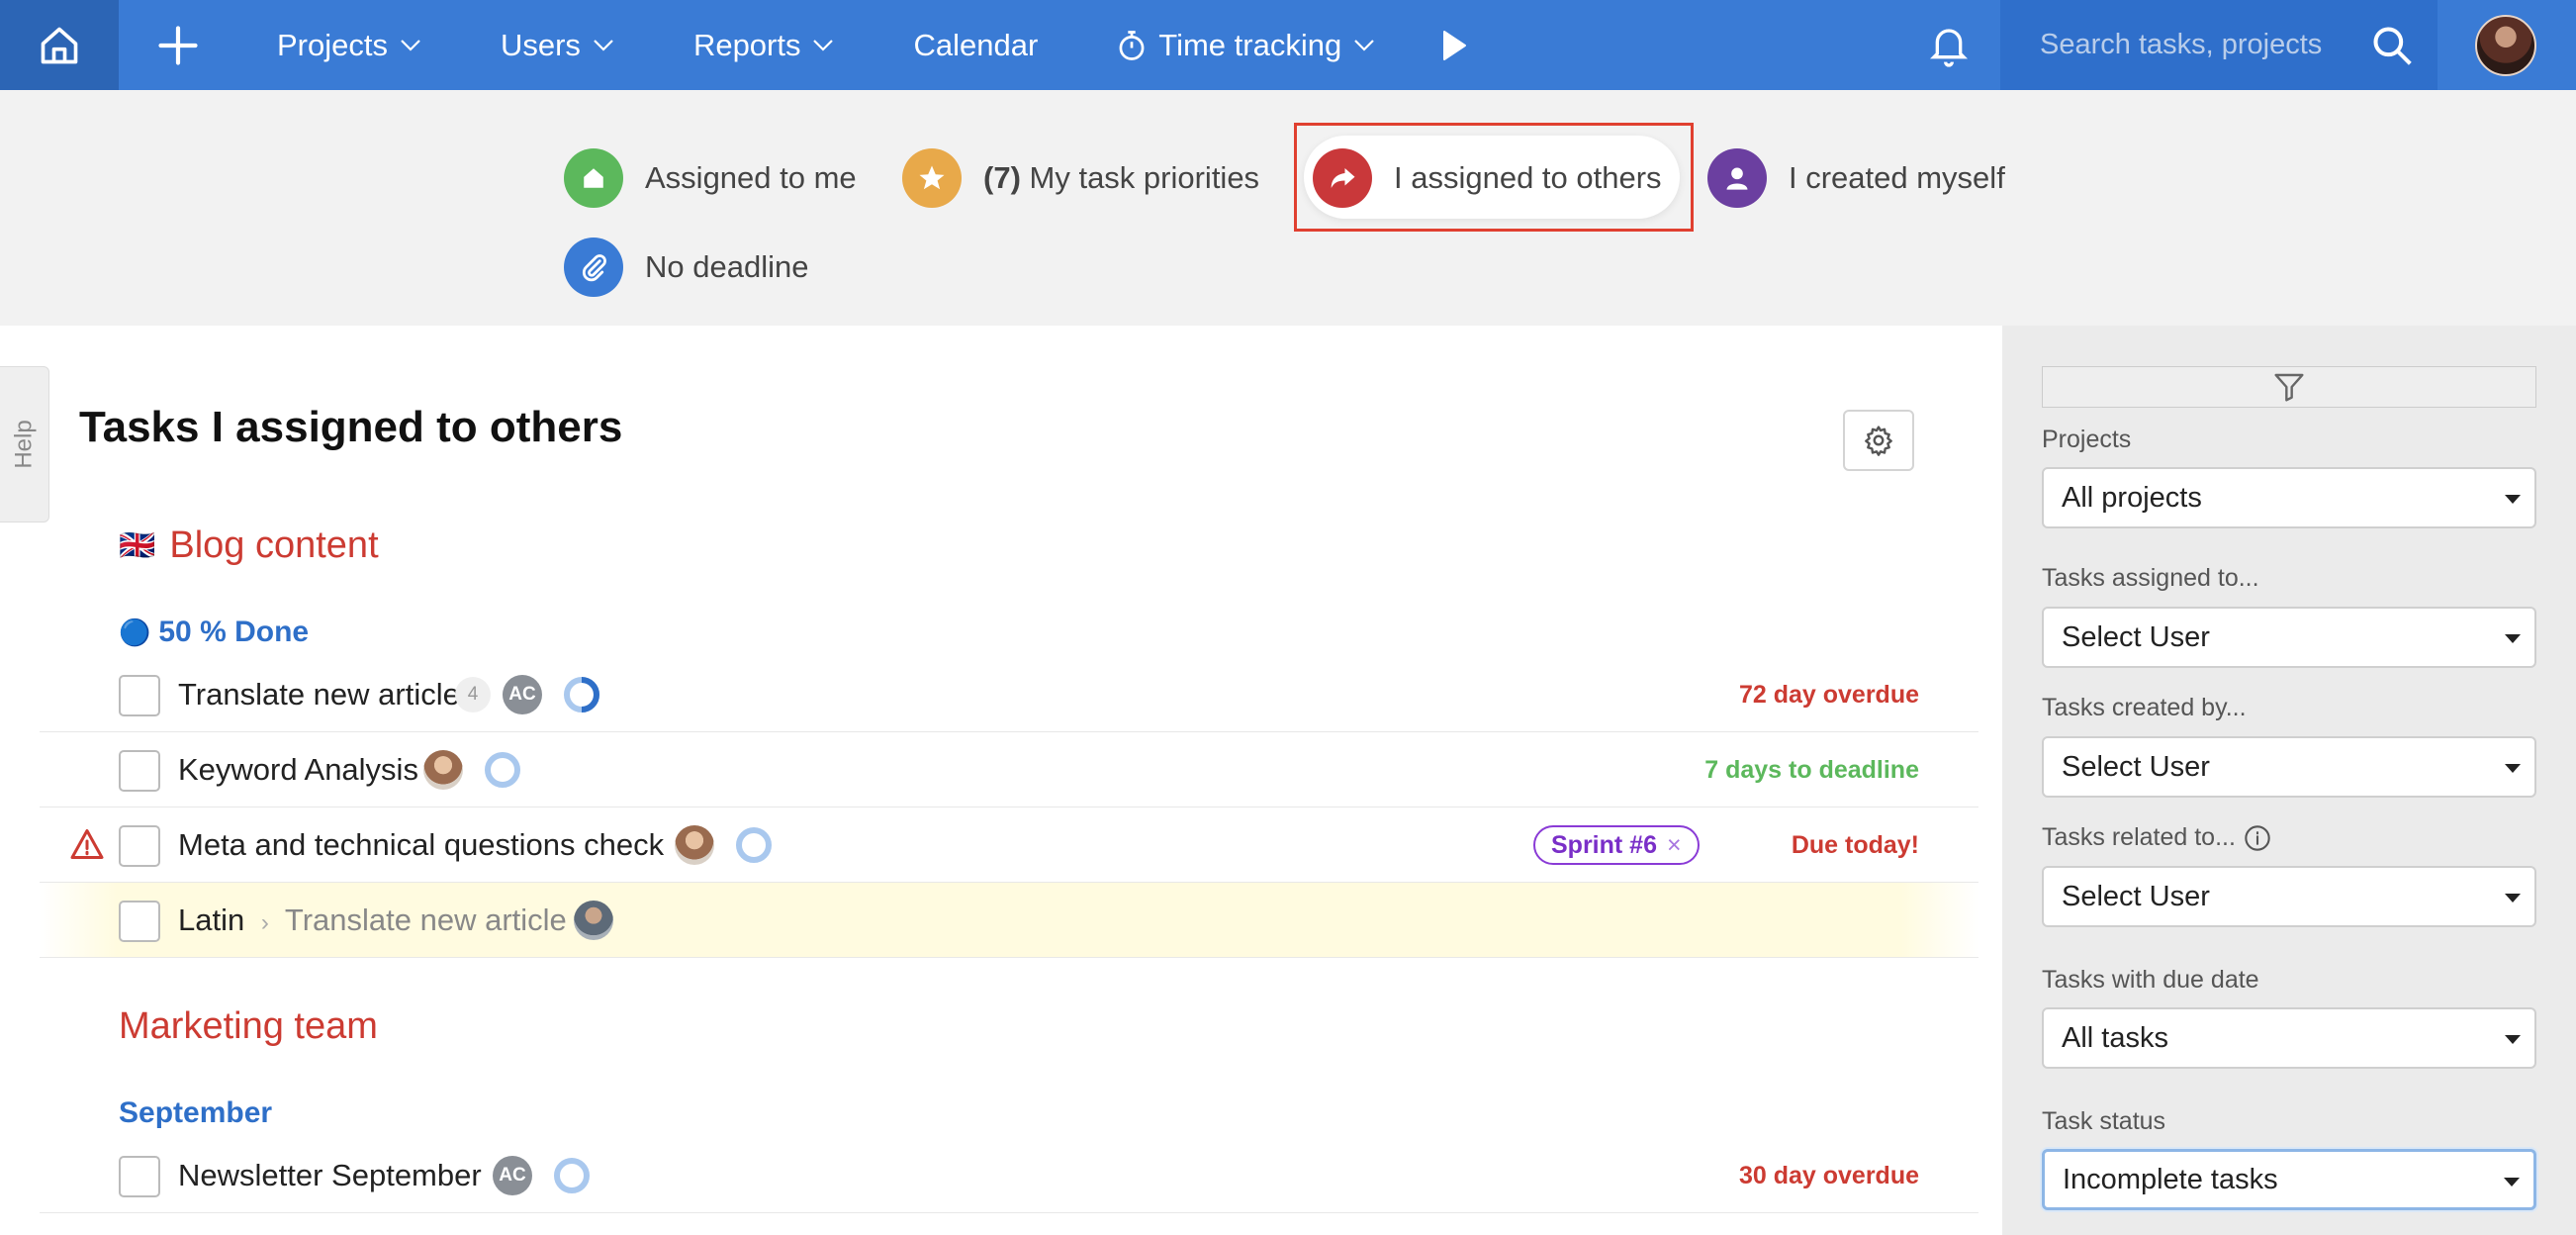 This screenshot has width=2576, height=1235. What do you see at coordinates (1528, 178) in the screenshot?
I see `chip-assigned-to-others-label: I assigned to others` at bounding box center [1528, 178].